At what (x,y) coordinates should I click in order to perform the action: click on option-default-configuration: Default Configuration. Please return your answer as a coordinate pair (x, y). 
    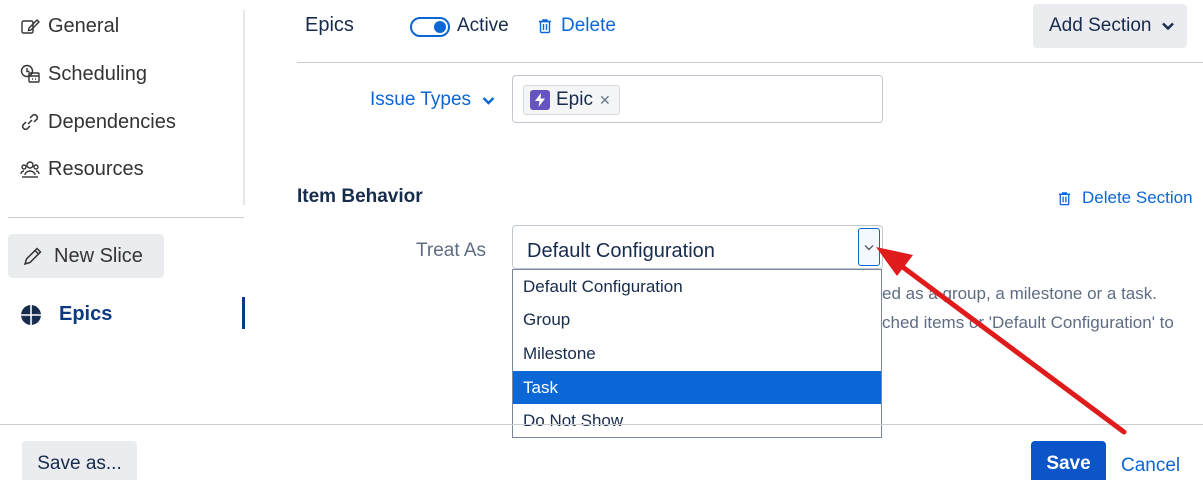
    Looking at the image, I should click on (697, 287).